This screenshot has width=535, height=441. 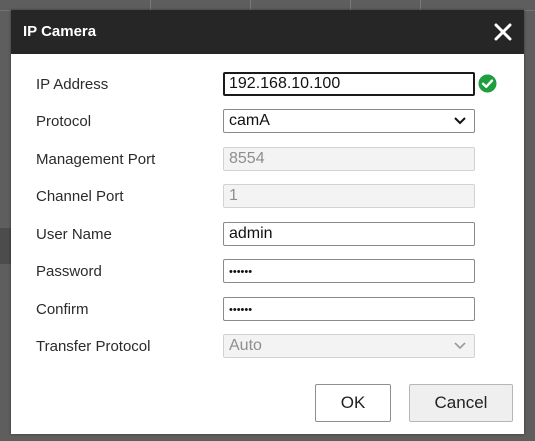 I want to click on password-masked-value: ••••••, so click(x=241, y=272).